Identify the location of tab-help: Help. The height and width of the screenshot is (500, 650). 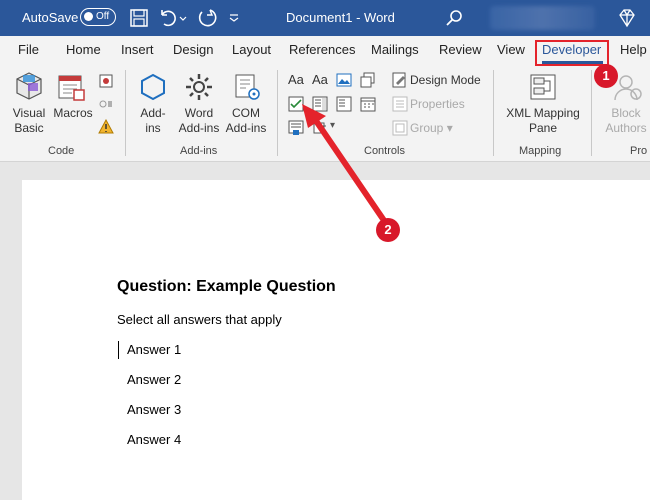
(633, 49).